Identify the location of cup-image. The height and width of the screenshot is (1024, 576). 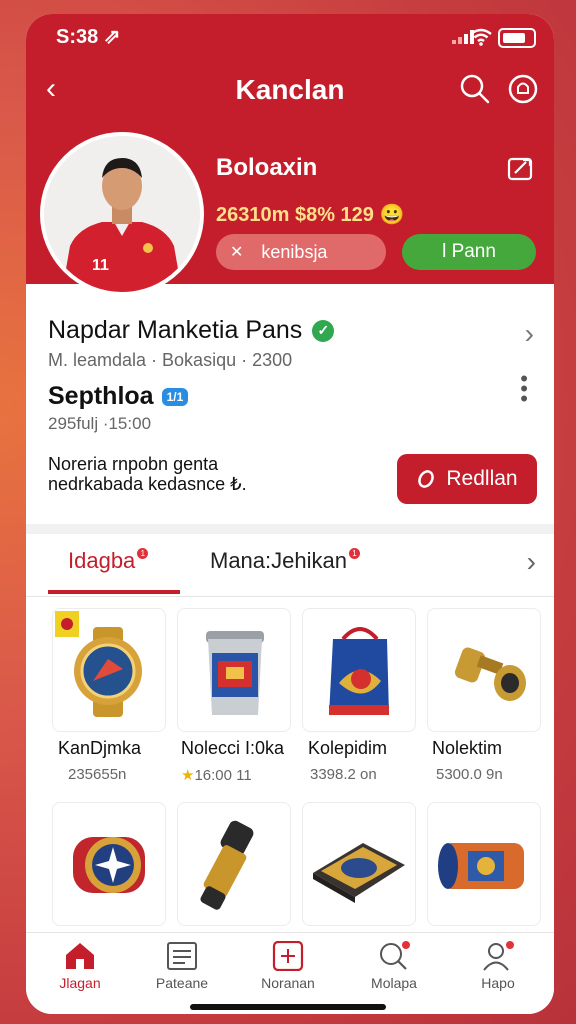
(235, 673).